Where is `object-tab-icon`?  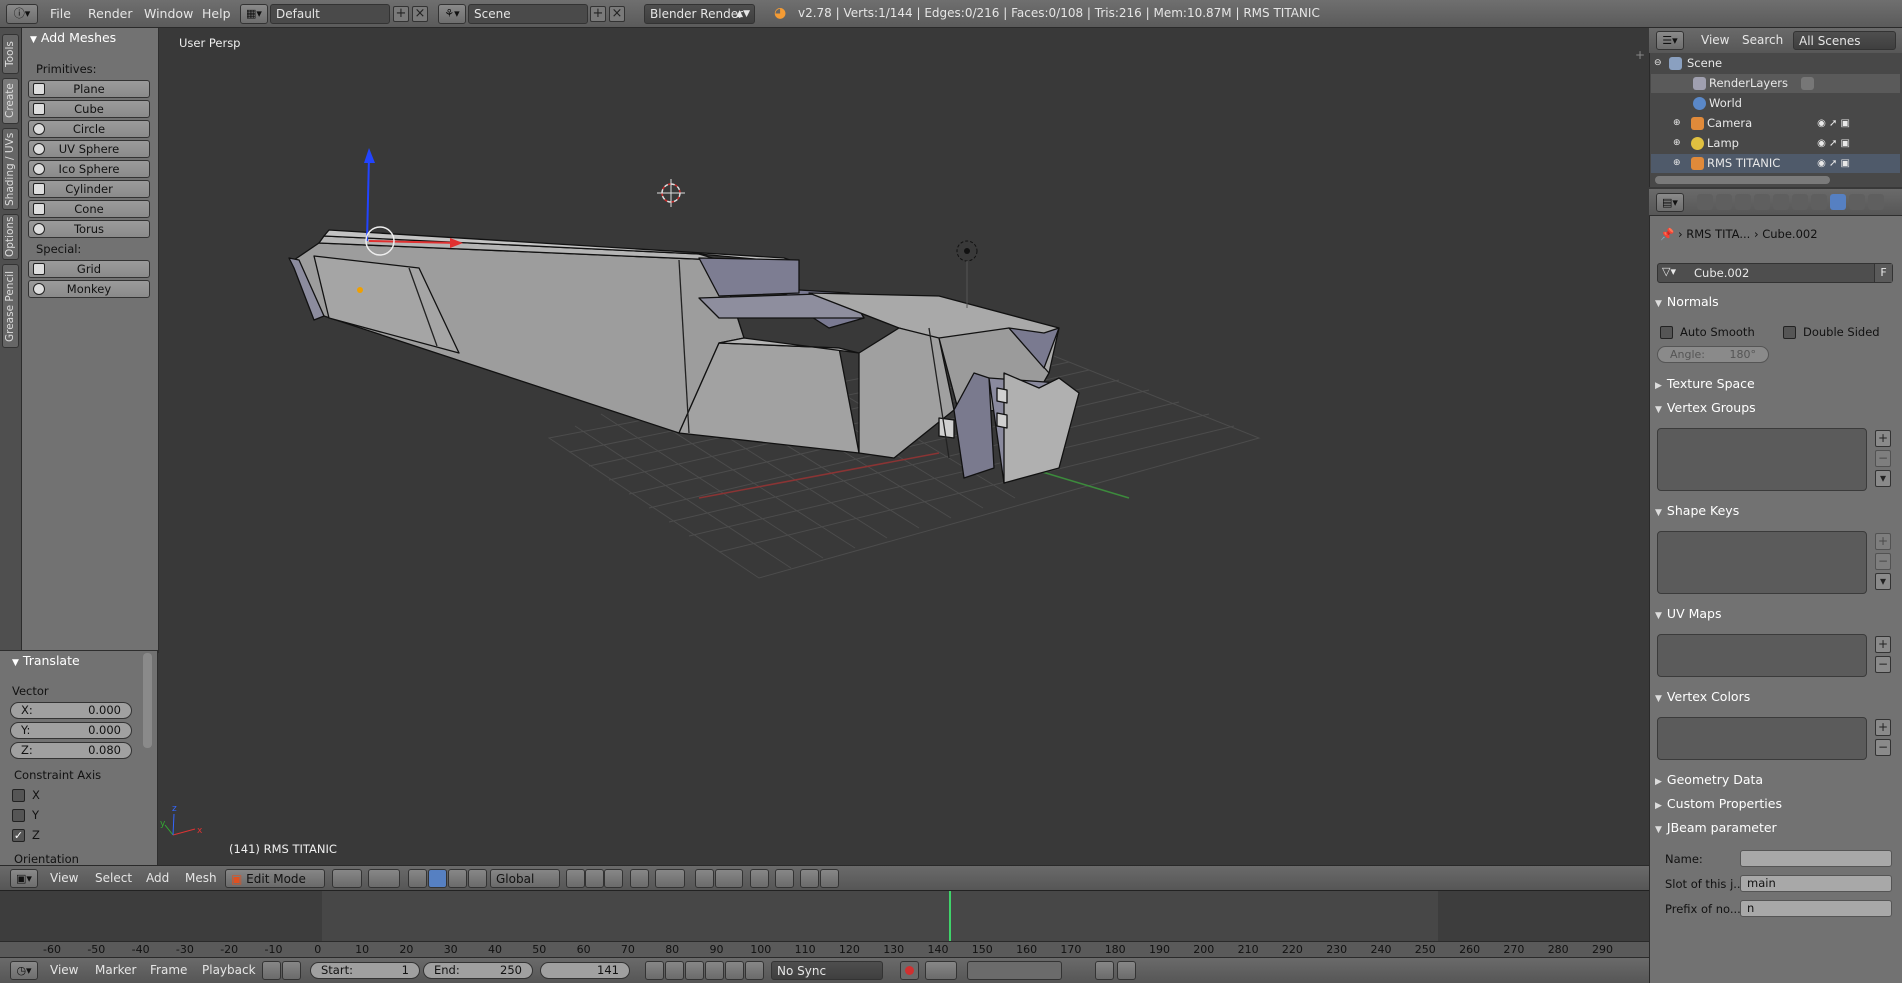
object-tab-icon is located at coordinates (1781, 202).